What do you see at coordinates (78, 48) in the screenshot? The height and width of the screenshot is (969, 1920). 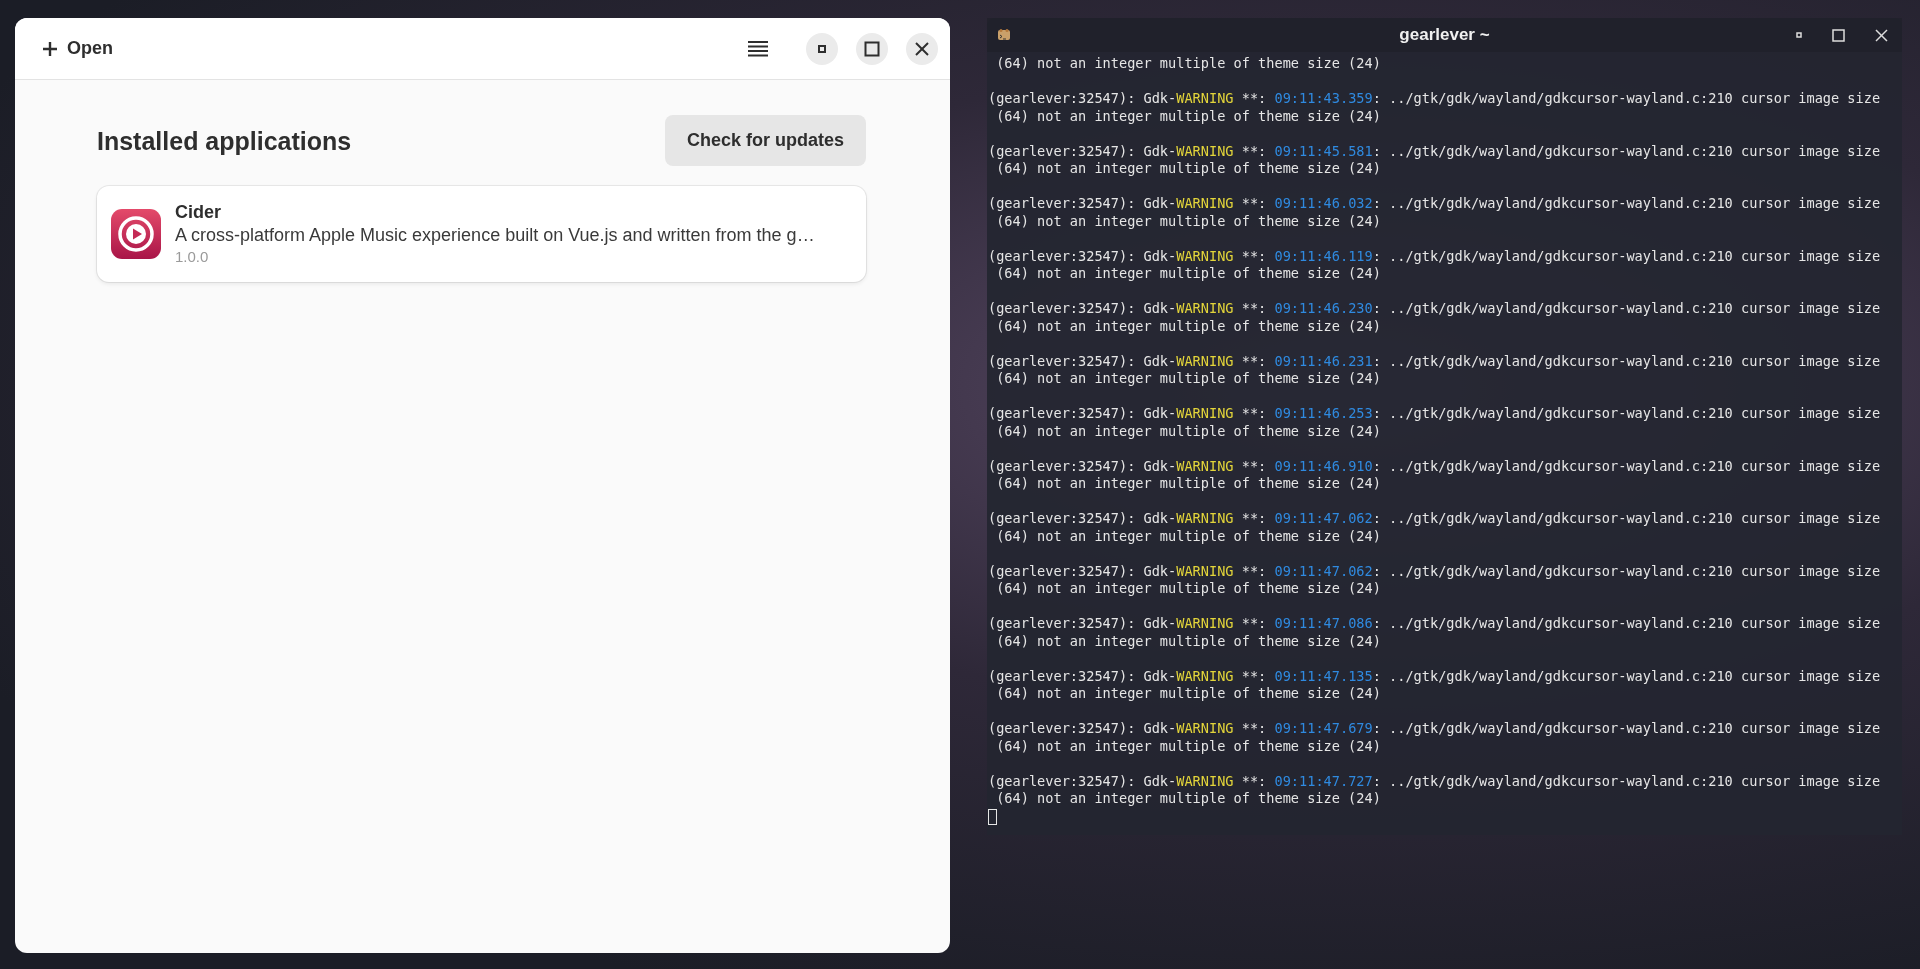 I see `open-button: Open` at bounding box center [78, 48].